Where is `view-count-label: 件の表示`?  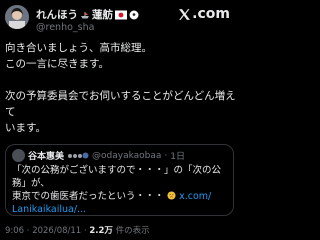
view-count-label: 件の表示 is located at coordinates (132, 231).